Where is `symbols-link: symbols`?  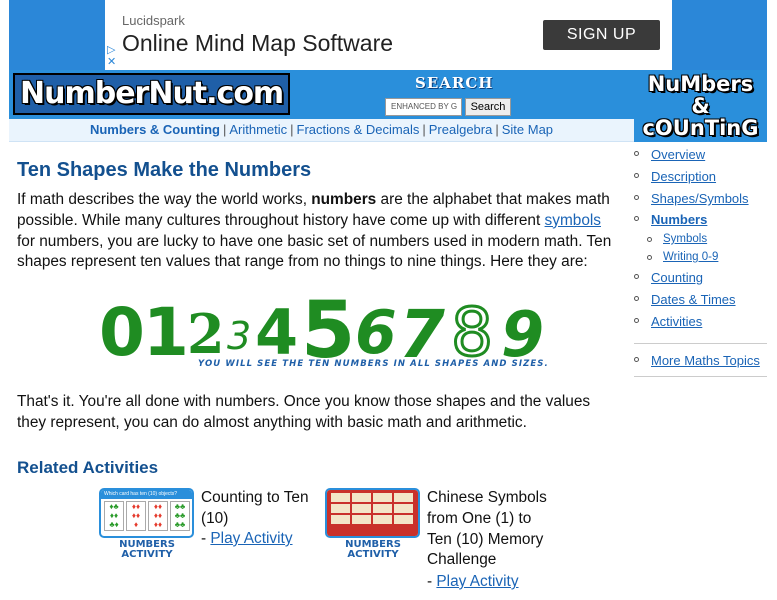 symbols-link: symbols is located at coordinates (573, 220).